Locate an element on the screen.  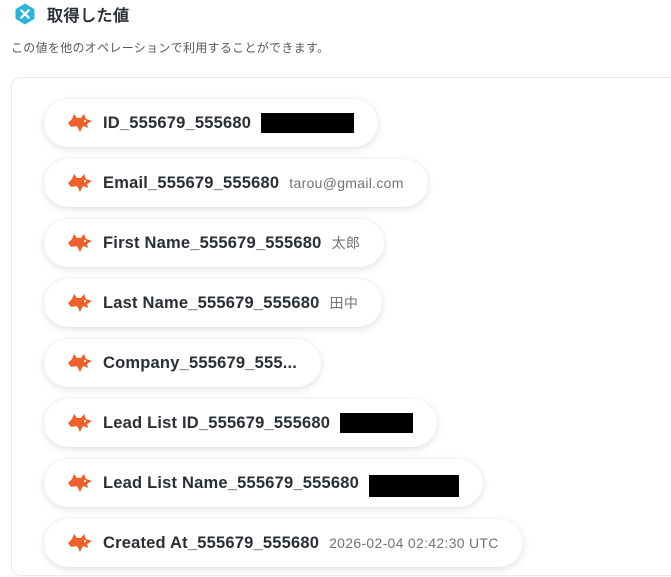
value-label: Created At_555679_555680 is located at coordinates (211, 542).